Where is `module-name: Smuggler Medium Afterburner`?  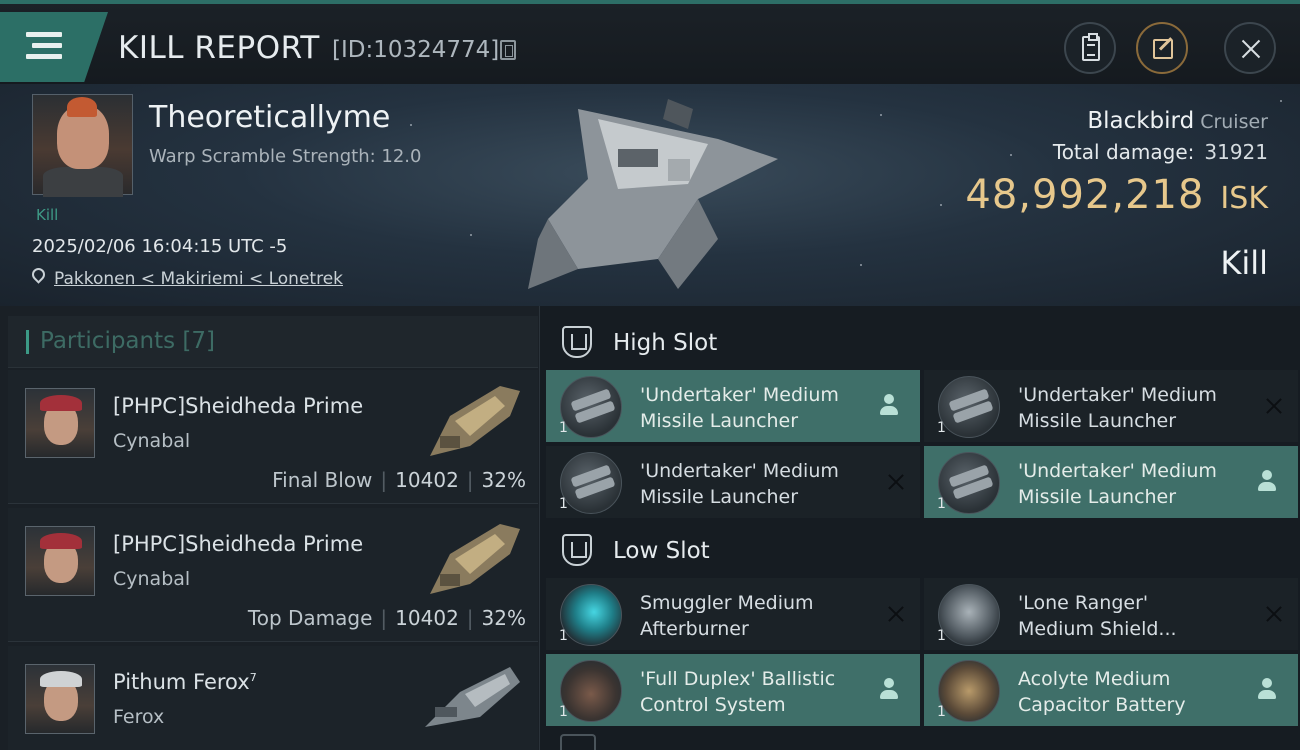 module-name: Smuggler Medium Afterburner is located at coordinates (727, 616).